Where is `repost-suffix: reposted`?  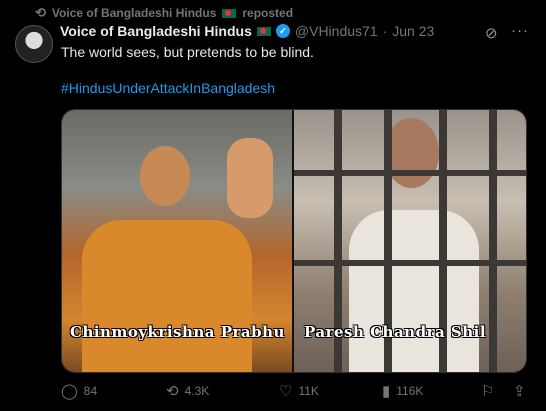
repost-suffix: reposted is located at coordinates (268, 13).